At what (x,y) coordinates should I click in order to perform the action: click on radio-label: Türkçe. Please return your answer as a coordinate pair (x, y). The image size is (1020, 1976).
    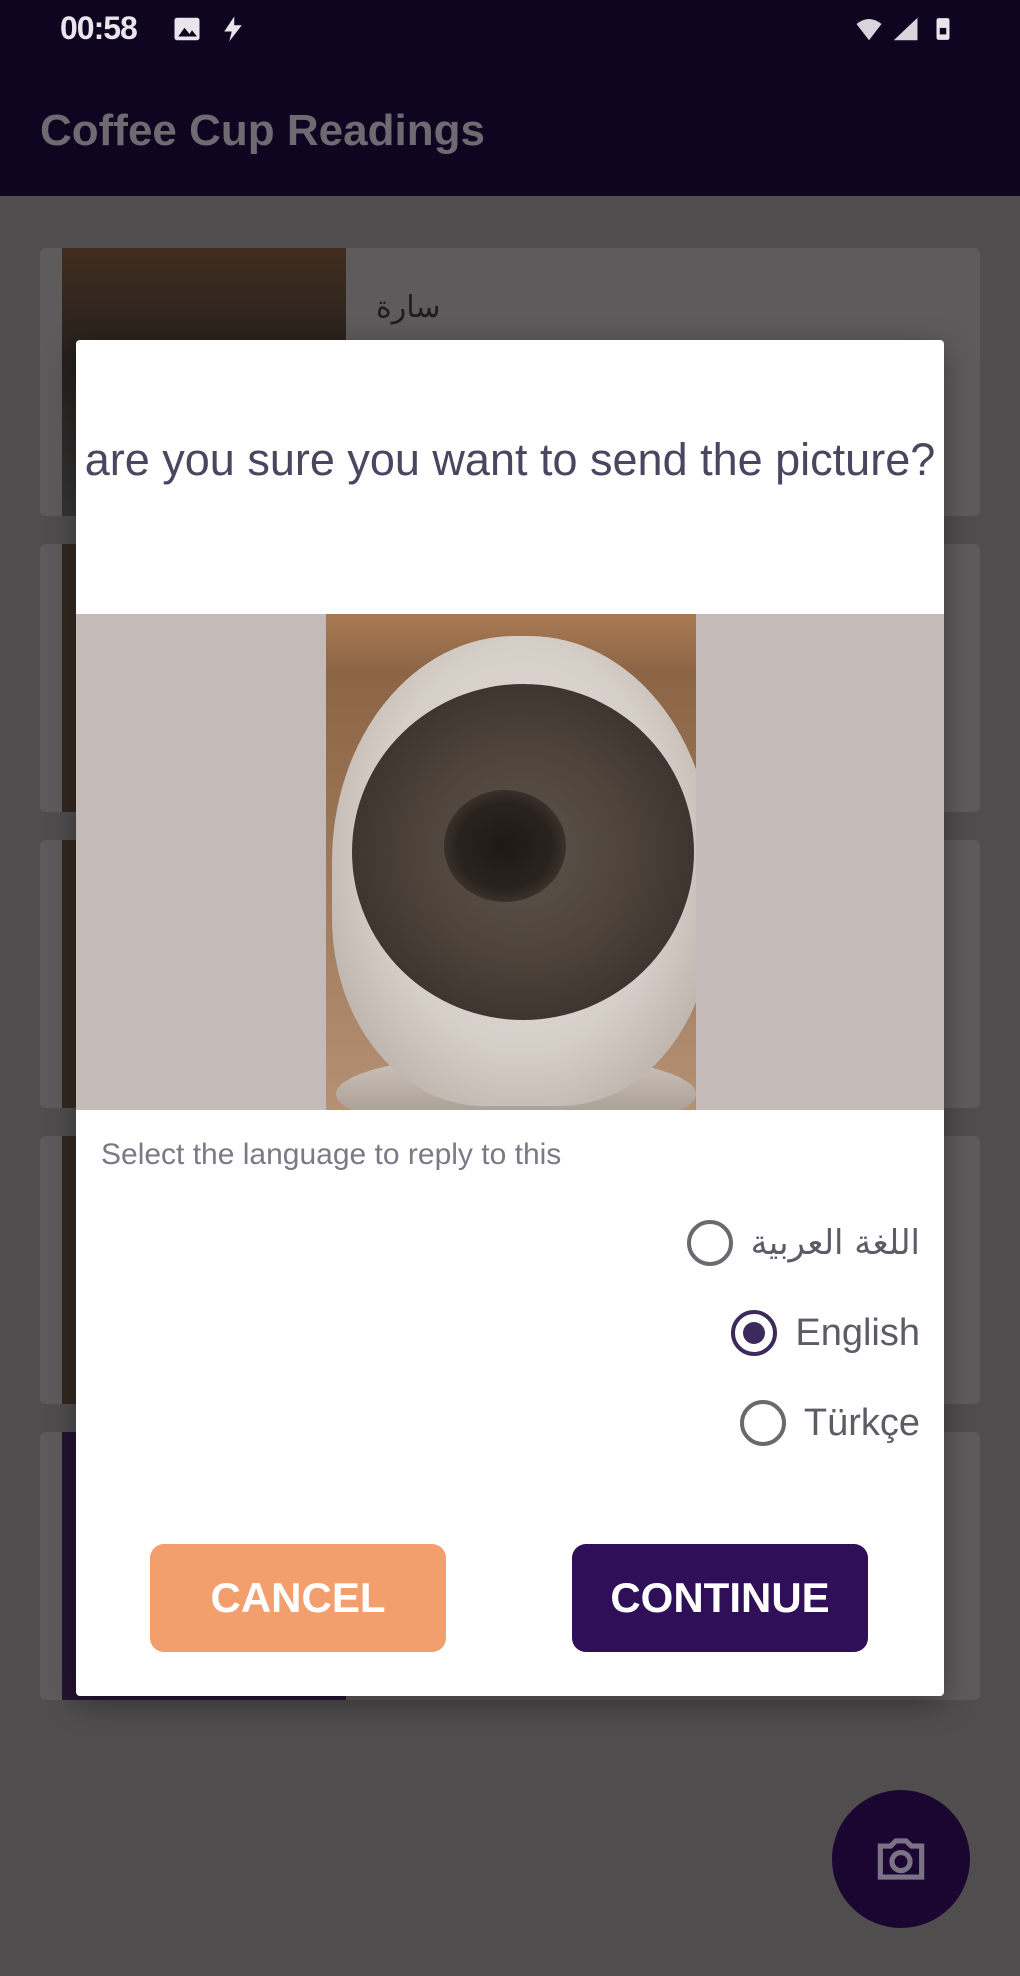
    Looking at the image, I should click on (861, 1422).